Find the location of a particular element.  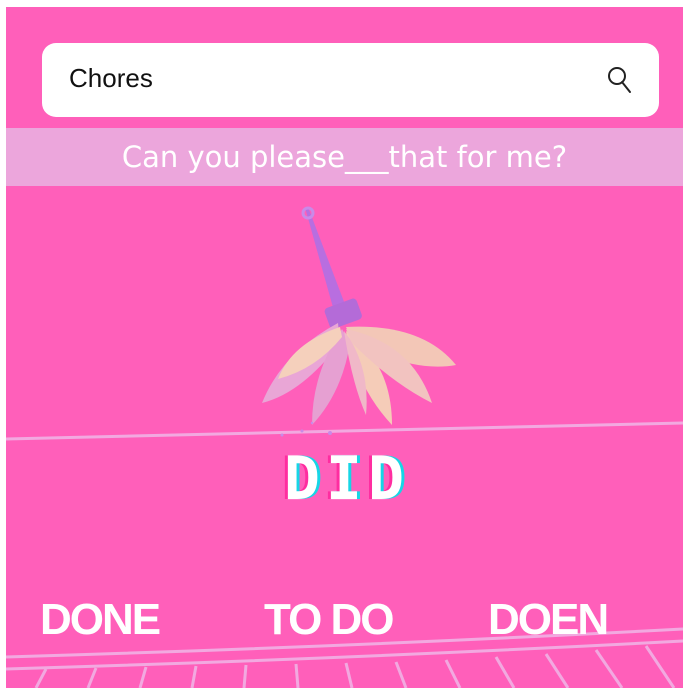

search-bar: Chores is located at coordinates (350, 80).